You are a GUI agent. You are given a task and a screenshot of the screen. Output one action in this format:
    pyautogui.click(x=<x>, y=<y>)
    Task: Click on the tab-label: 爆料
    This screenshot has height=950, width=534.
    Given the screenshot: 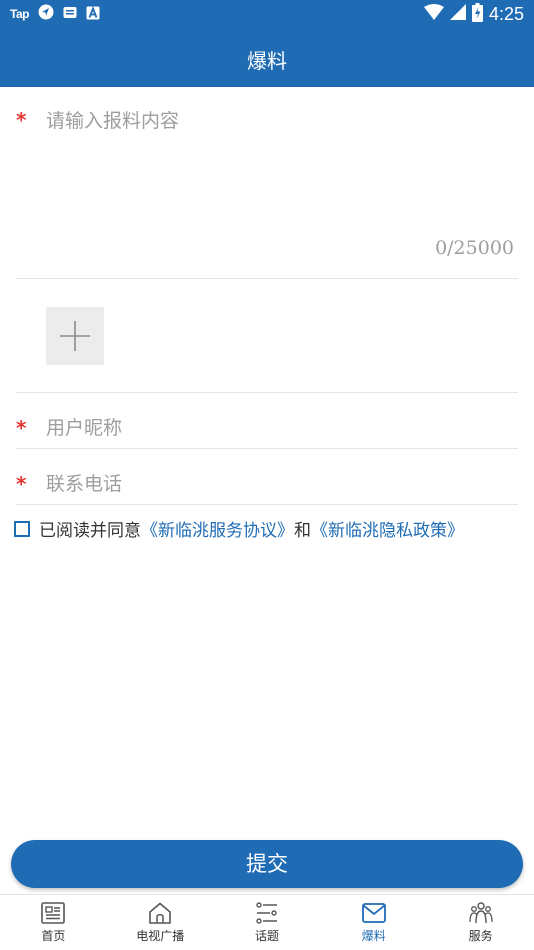 What is the action you would take?
    pyautogui.click(x=373, y=936)
    